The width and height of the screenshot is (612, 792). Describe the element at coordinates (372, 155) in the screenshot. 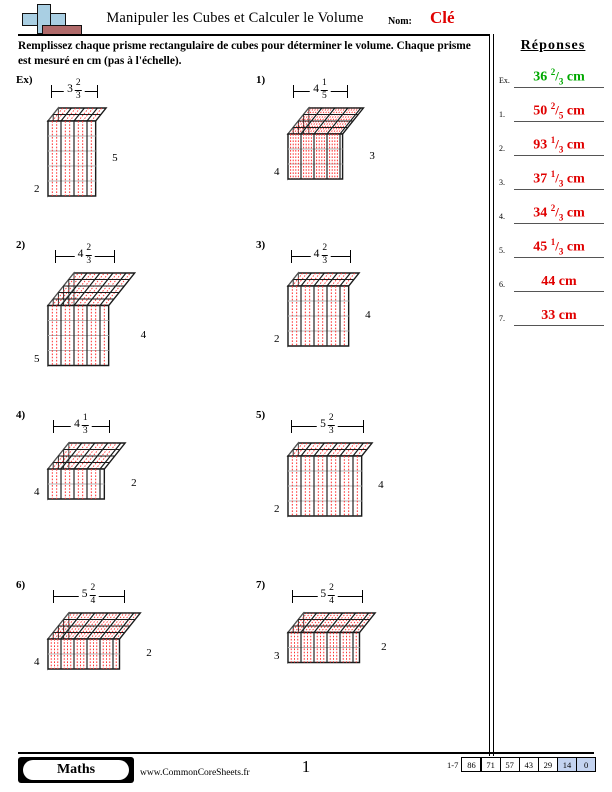

I see `height-label: 3` at that location.